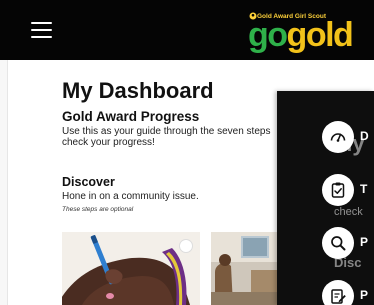 This screenshot has width=374, height=305. What do you see at coordinates (364, 136) in the screenshot?
I see `panel-item-label: D` at bounding box center [364, 136].